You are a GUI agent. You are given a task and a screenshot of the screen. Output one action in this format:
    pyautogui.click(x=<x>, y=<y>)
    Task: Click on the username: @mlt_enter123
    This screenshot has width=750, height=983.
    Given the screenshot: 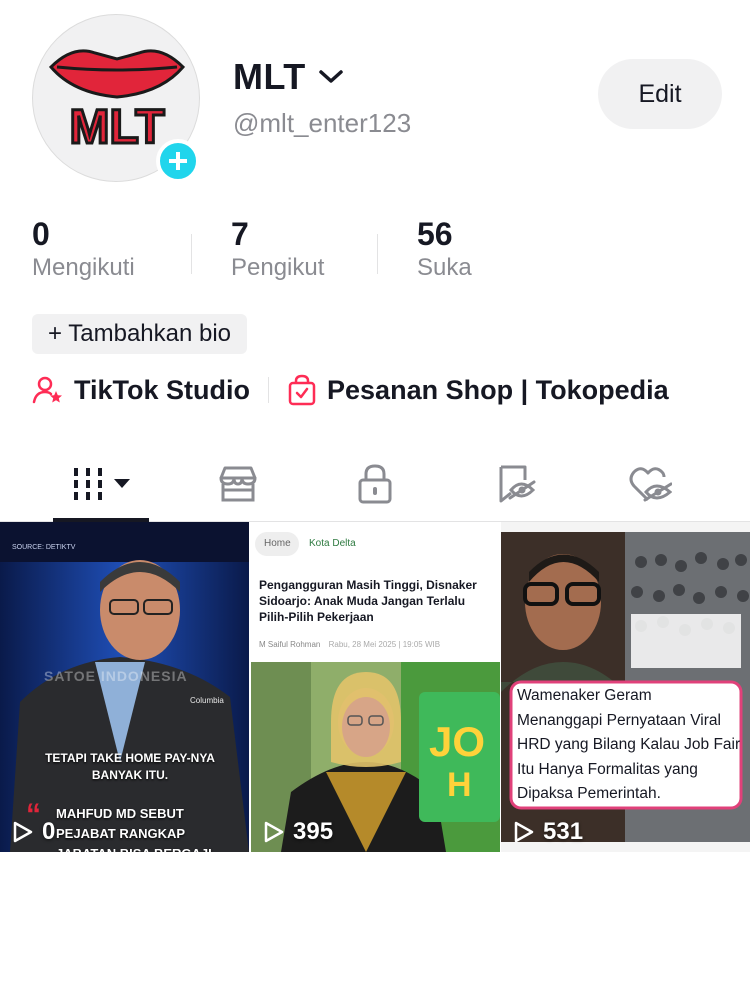 What is the action you would take?
    pyautogui.click(x=322, y=123)
    